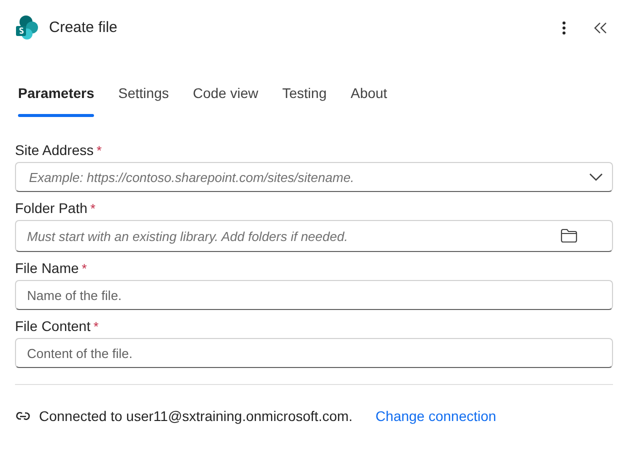  I want to click on chevron-down-icon, so click(596, 177).